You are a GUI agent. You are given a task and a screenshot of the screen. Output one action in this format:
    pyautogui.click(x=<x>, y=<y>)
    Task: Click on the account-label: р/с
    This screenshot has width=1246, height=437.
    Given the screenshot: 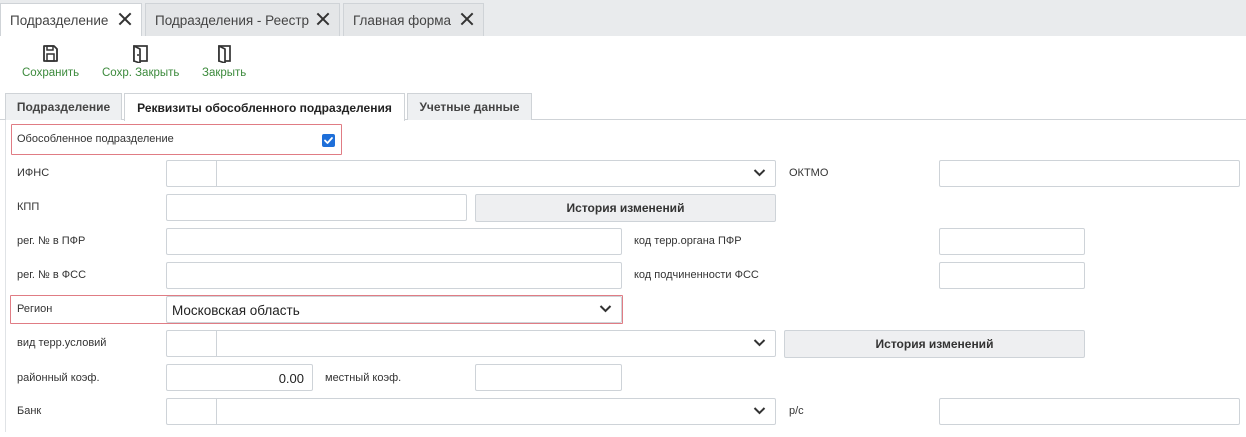 What is the action you would take?
    pyautogui.click(x=796, y=411)
    